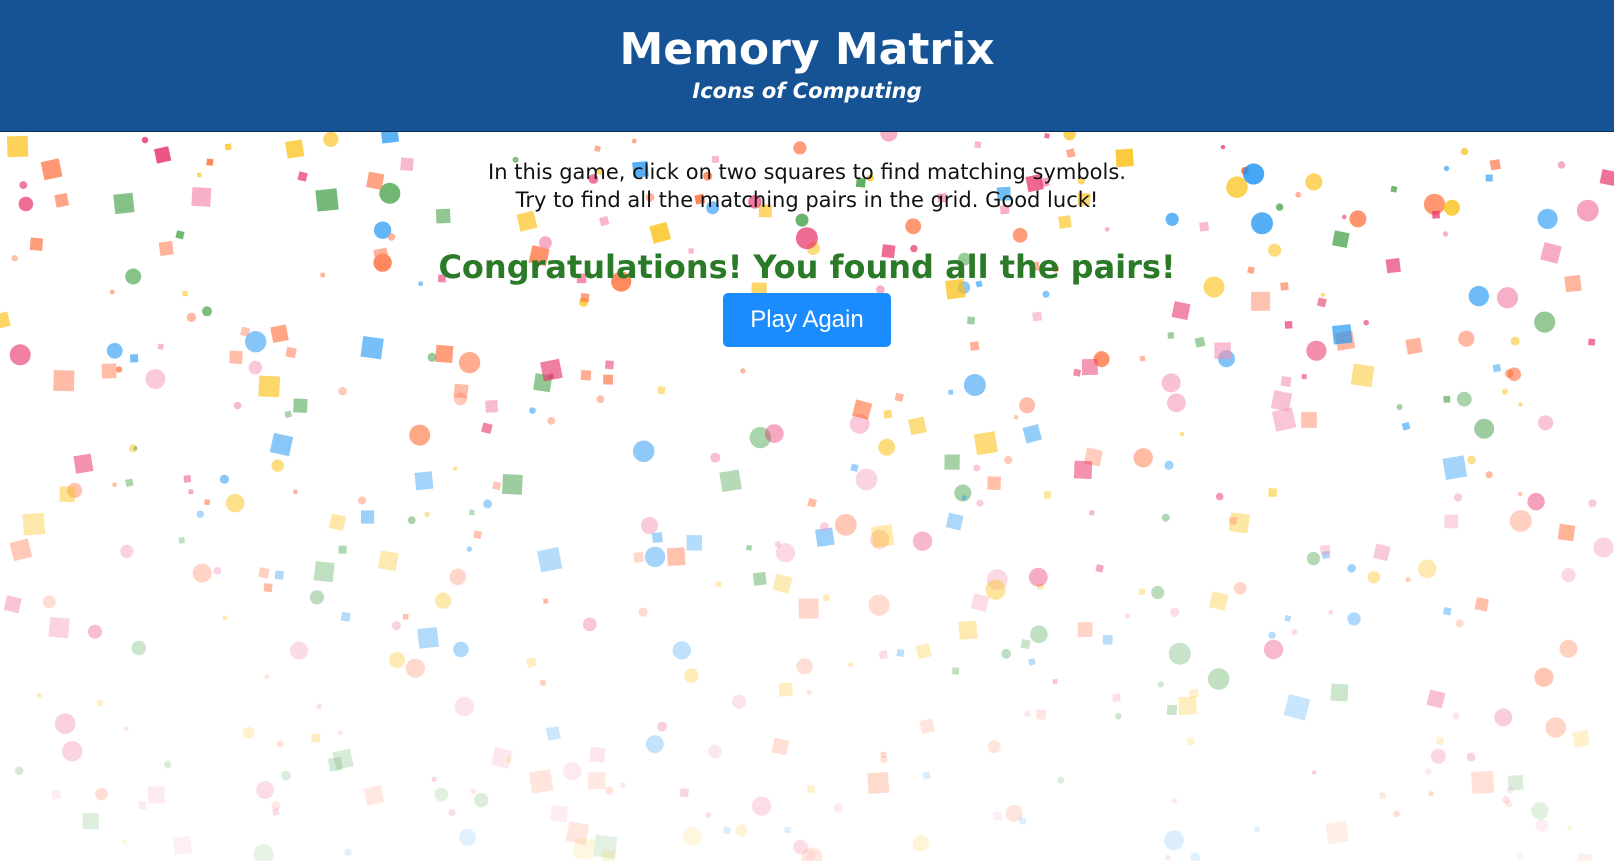 Image resolution: width=1614 pixels, height=861 pixels. What do you see at coordinates (807, 320) in the screenshot?
I see `play-again-button: Play Again` at bounding box center [807, 320].